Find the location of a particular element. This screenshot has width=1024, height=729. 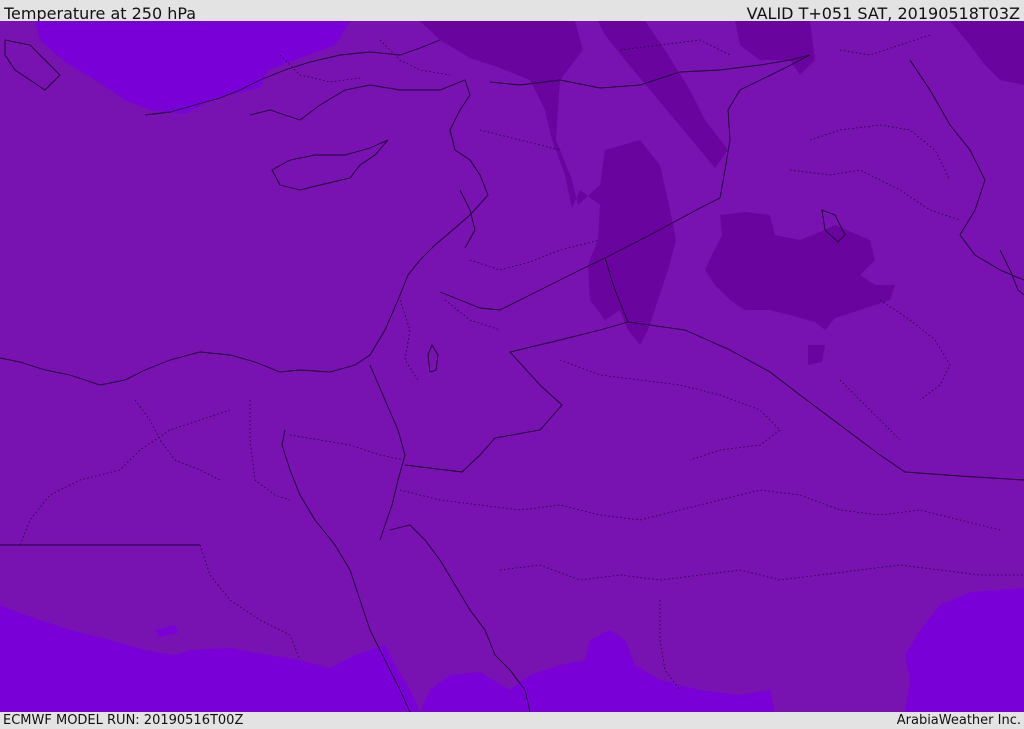

credit-label: ArabiaWeather Inc. is located at coordinates (958, 720).